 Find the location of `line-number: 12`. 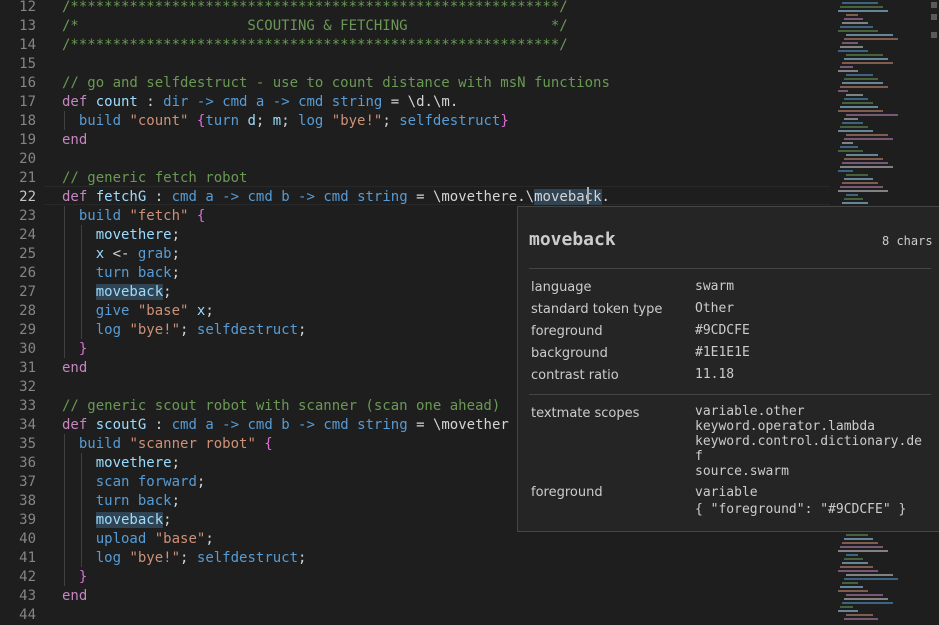

line-number: 12 is located at coordinates (18, 8).